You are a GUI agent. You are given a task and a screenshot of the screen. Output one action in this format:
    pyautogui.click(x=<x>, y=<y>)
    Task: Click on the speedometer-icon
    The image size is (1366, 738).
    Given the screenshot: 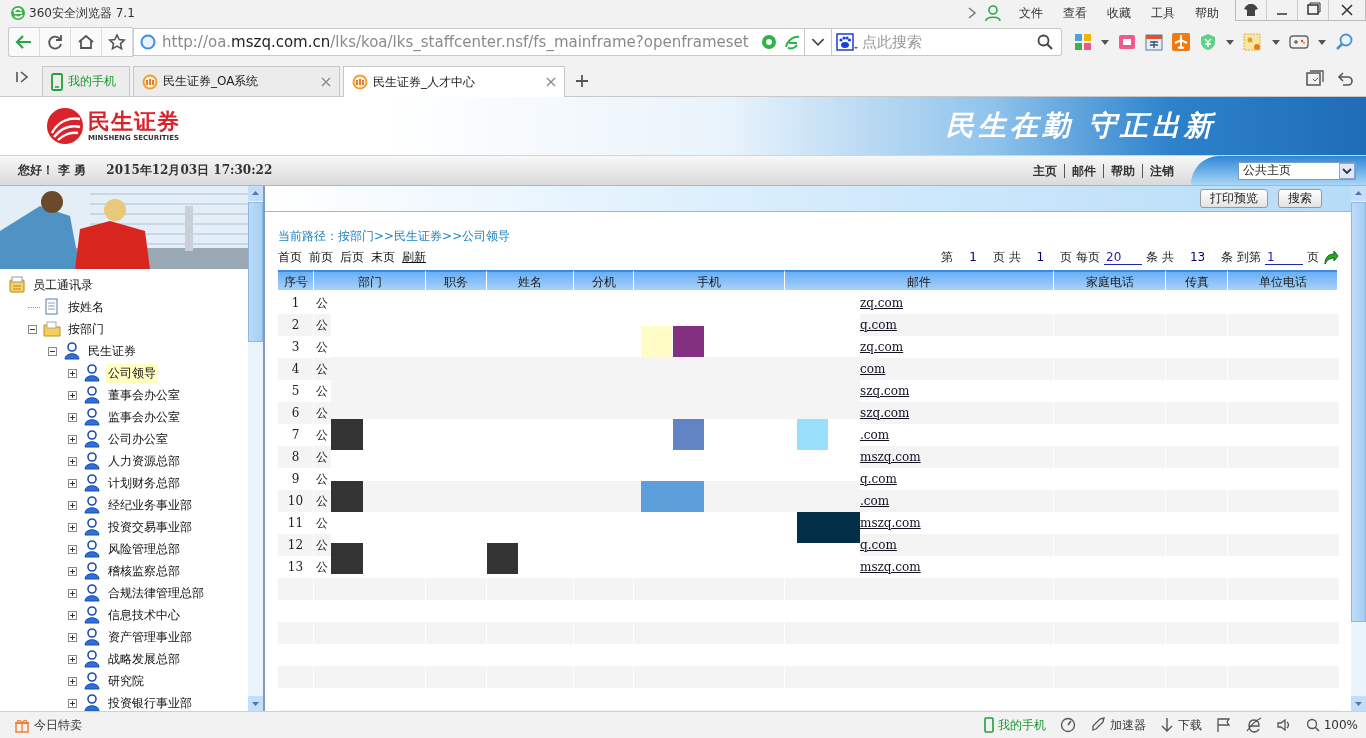 What is the action you would take?
    pyautogui.click(x=1067, y=725)
    